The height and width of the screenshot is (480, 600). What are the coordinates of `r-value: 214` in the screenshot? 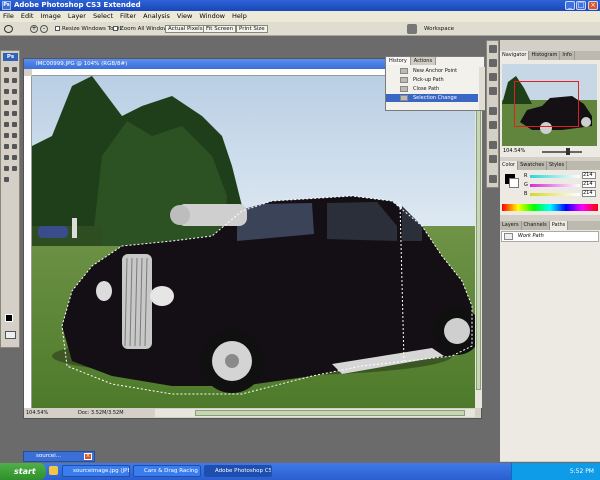 It's located at (589, 175).